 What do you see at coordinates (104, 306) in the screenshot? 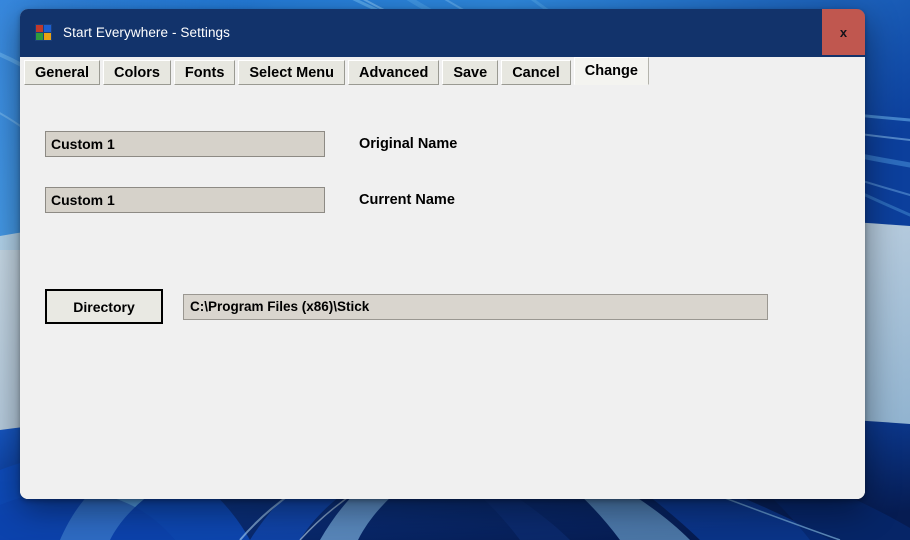
I see `directory-button: Directory` at bounding box center [104, 306].